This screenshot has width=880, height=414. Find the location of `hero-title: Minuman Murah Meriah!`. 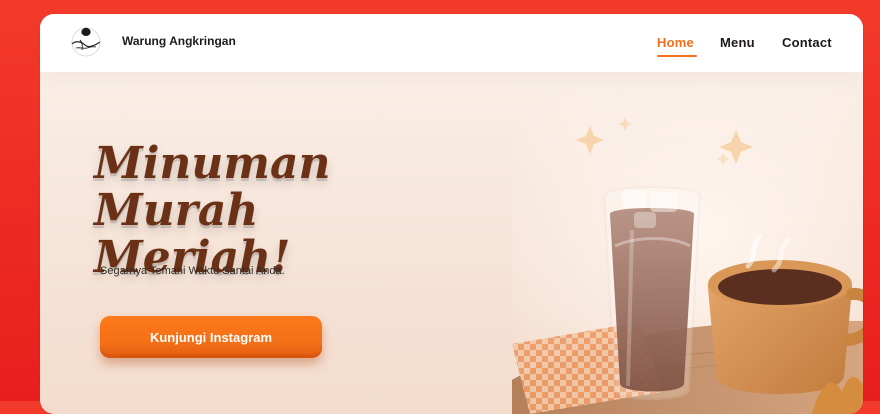

hero-title: Minuman Murah Meriah! is located at coordinates (269, 210).